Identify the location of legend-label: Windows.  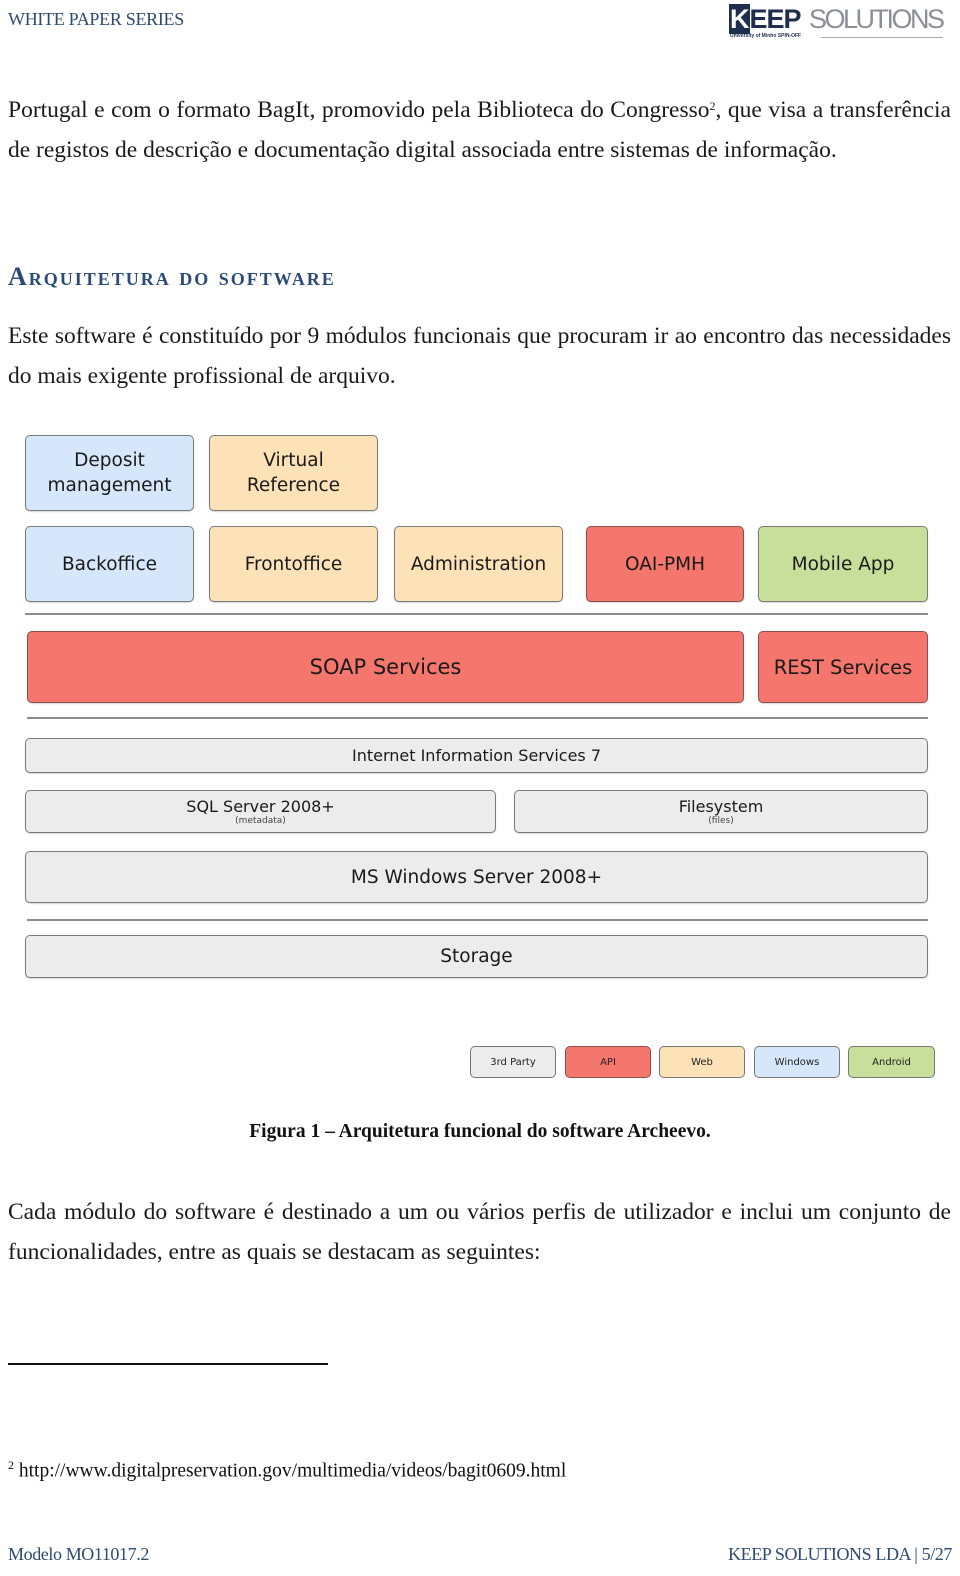
(797, 1062).